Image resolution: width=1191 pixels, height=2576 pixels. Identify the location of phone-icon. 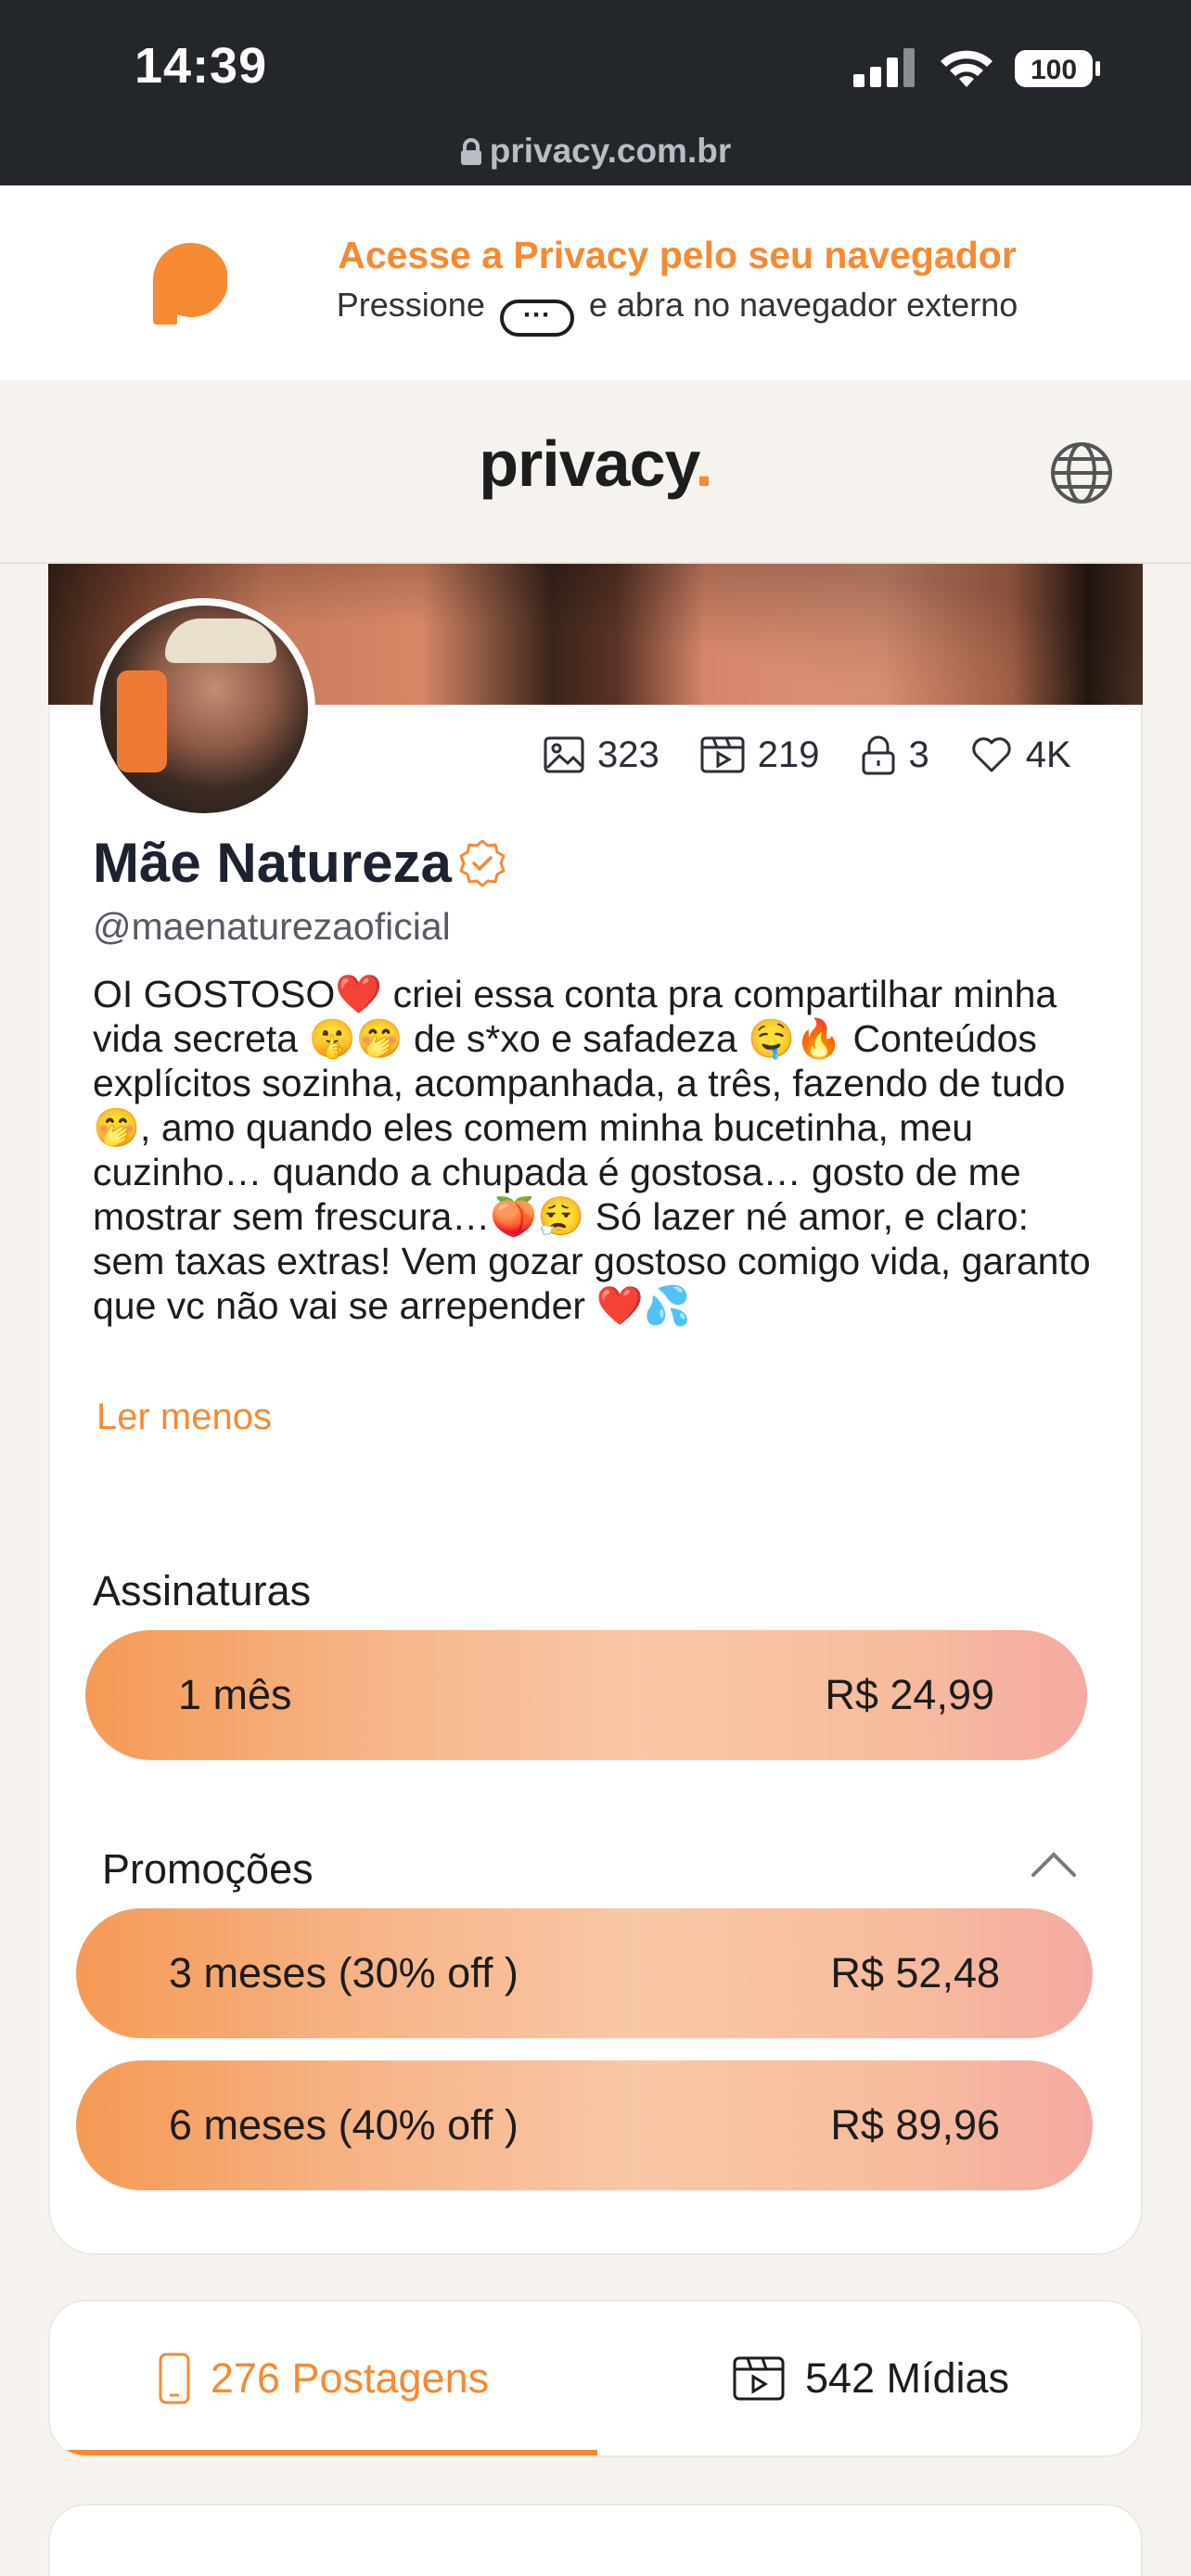
(174, 2379).